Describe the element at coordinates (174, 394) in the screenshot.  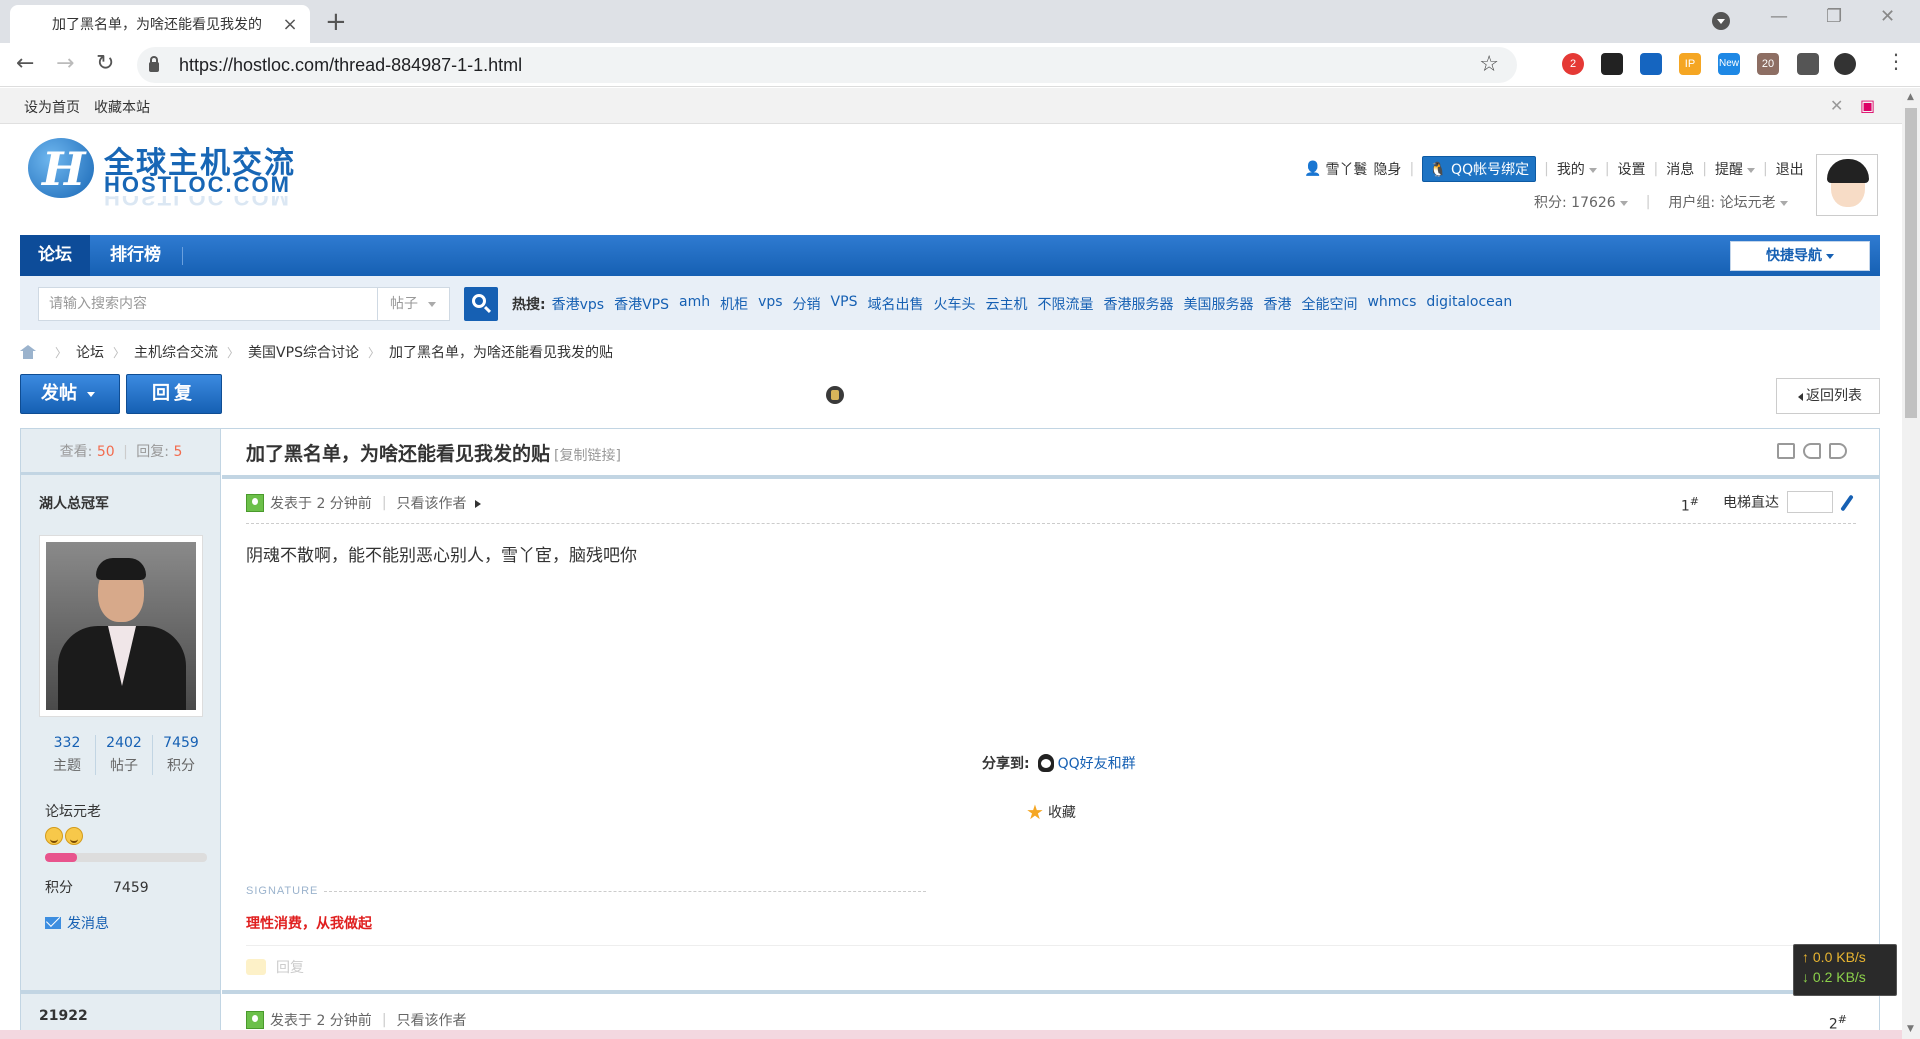
I see `reply-button: 回复` at that location.